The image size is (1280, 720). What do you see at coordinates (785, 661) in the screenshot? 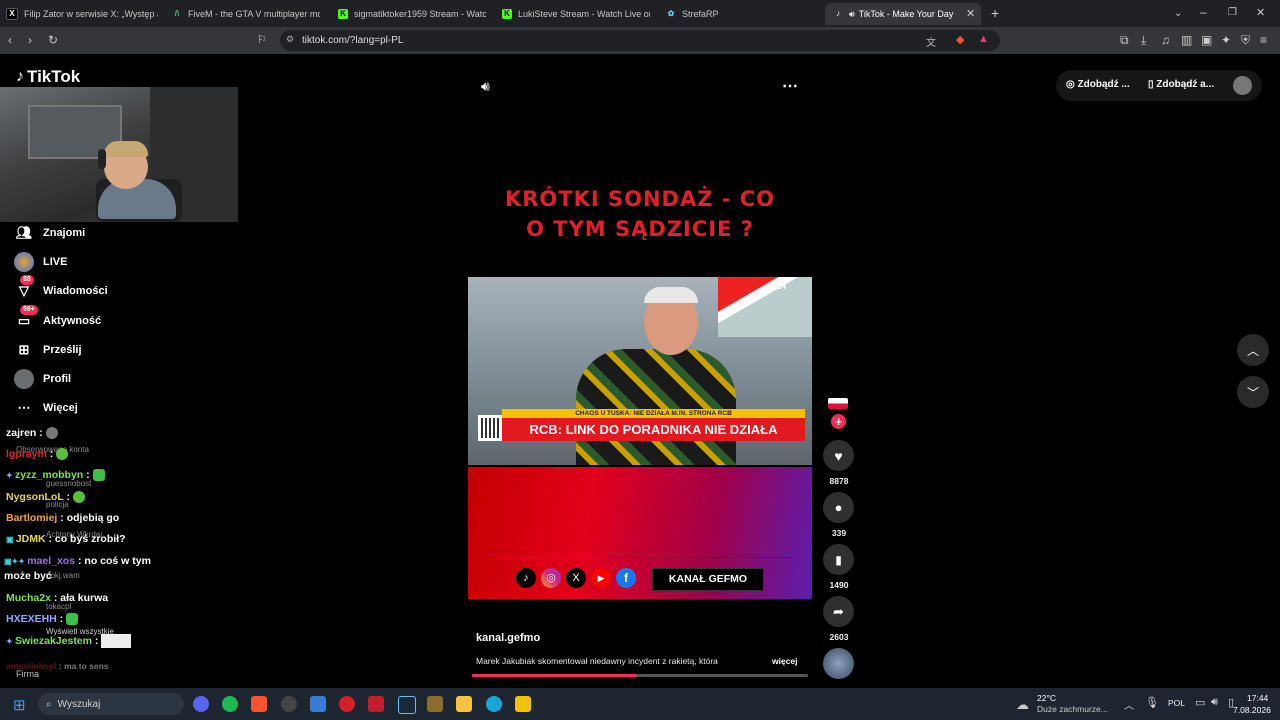
I see `more-button: więcej` at bounding box center [785, 661].